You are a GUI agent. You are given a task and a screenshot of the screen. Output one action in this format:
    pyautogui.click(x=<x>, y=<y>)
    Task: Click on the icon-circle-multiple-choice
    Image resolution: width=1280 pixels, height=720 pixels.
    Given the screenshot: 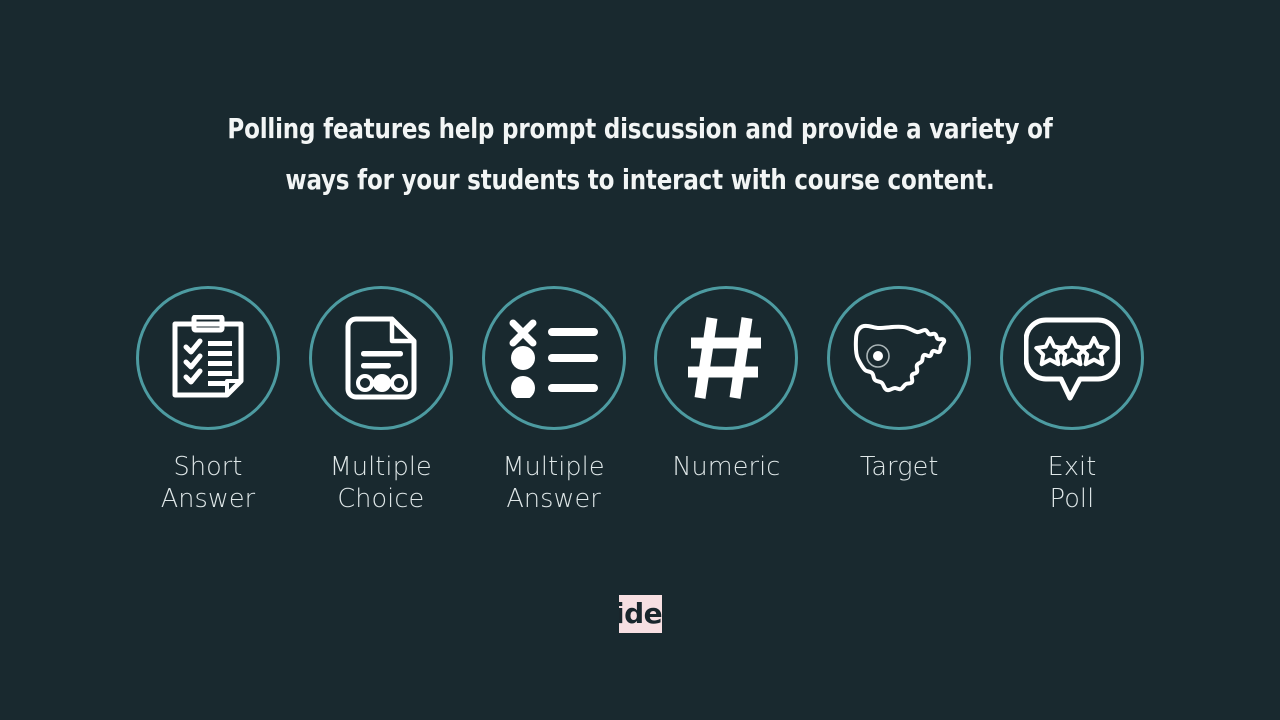 What is the action you would take?
    pyautogui.click(x=380, y=358)
    